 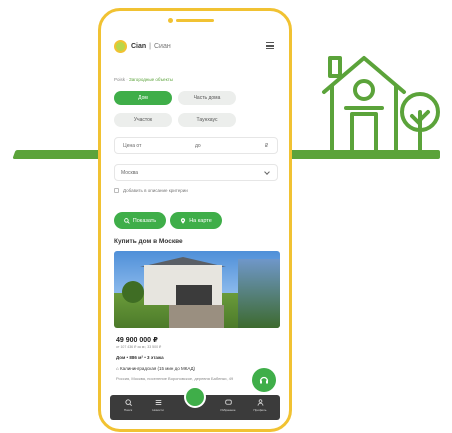 What do you see at coordinates (183, 220) in the screenshot?
I see `map-pin-icon` at bounding box center [183, 220].